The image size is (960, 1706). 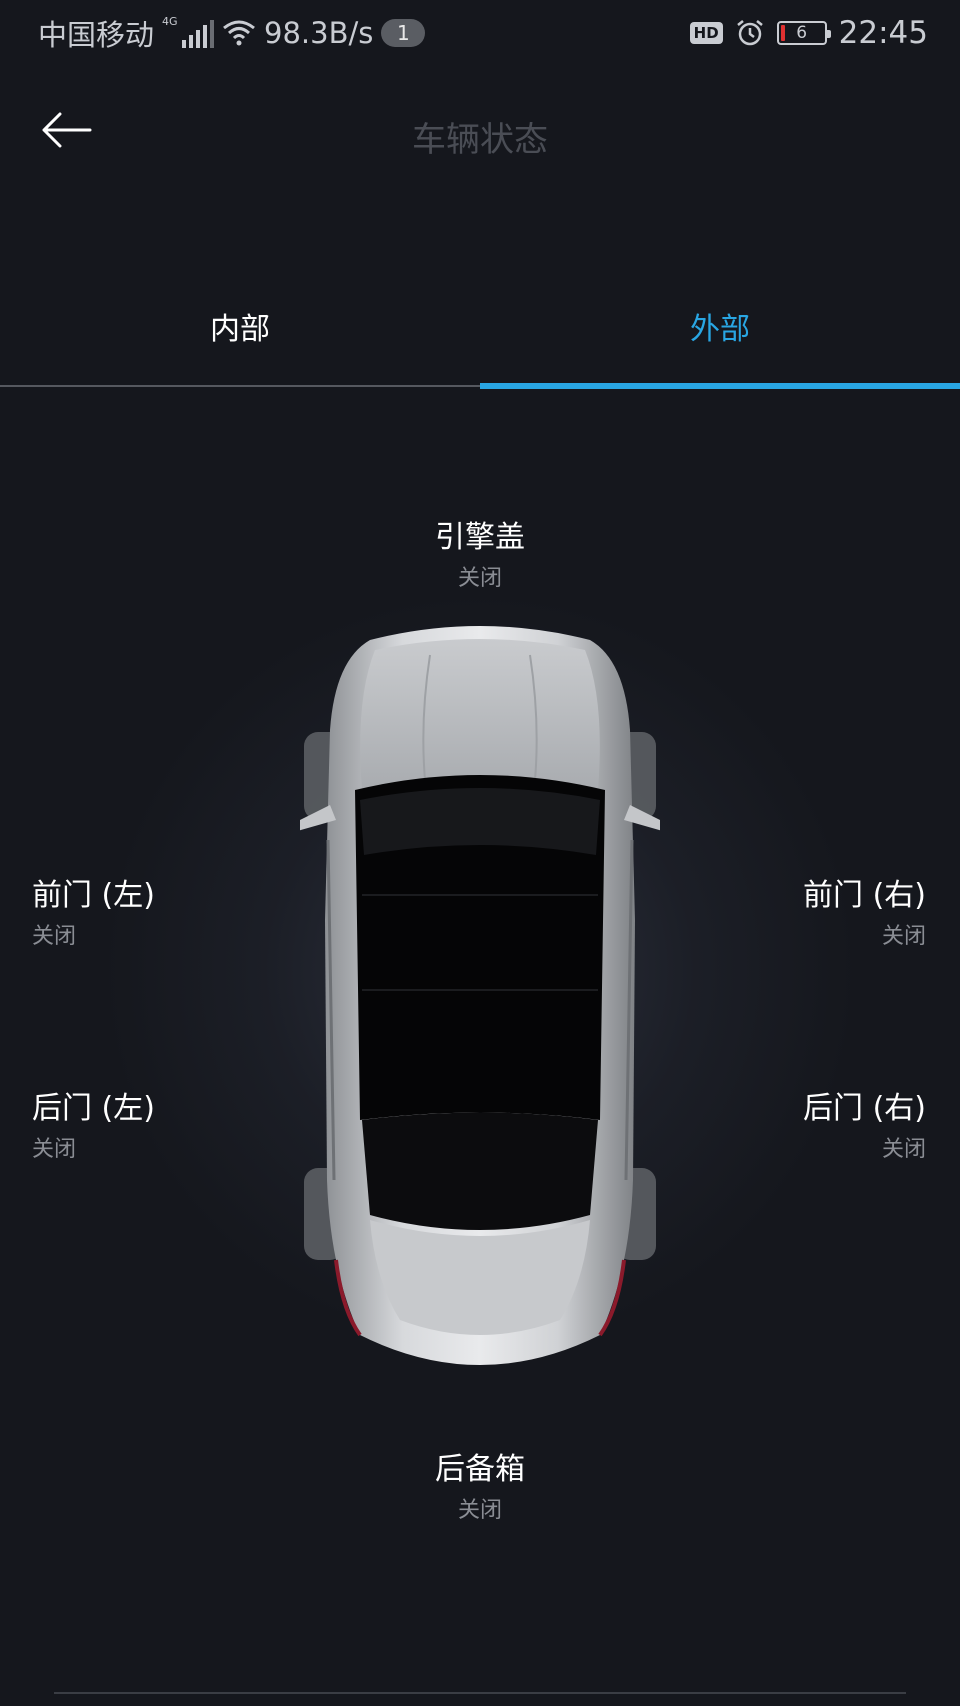 I want to click on hood-status: 引擎盖 关闭, so click(x=480, y=552).